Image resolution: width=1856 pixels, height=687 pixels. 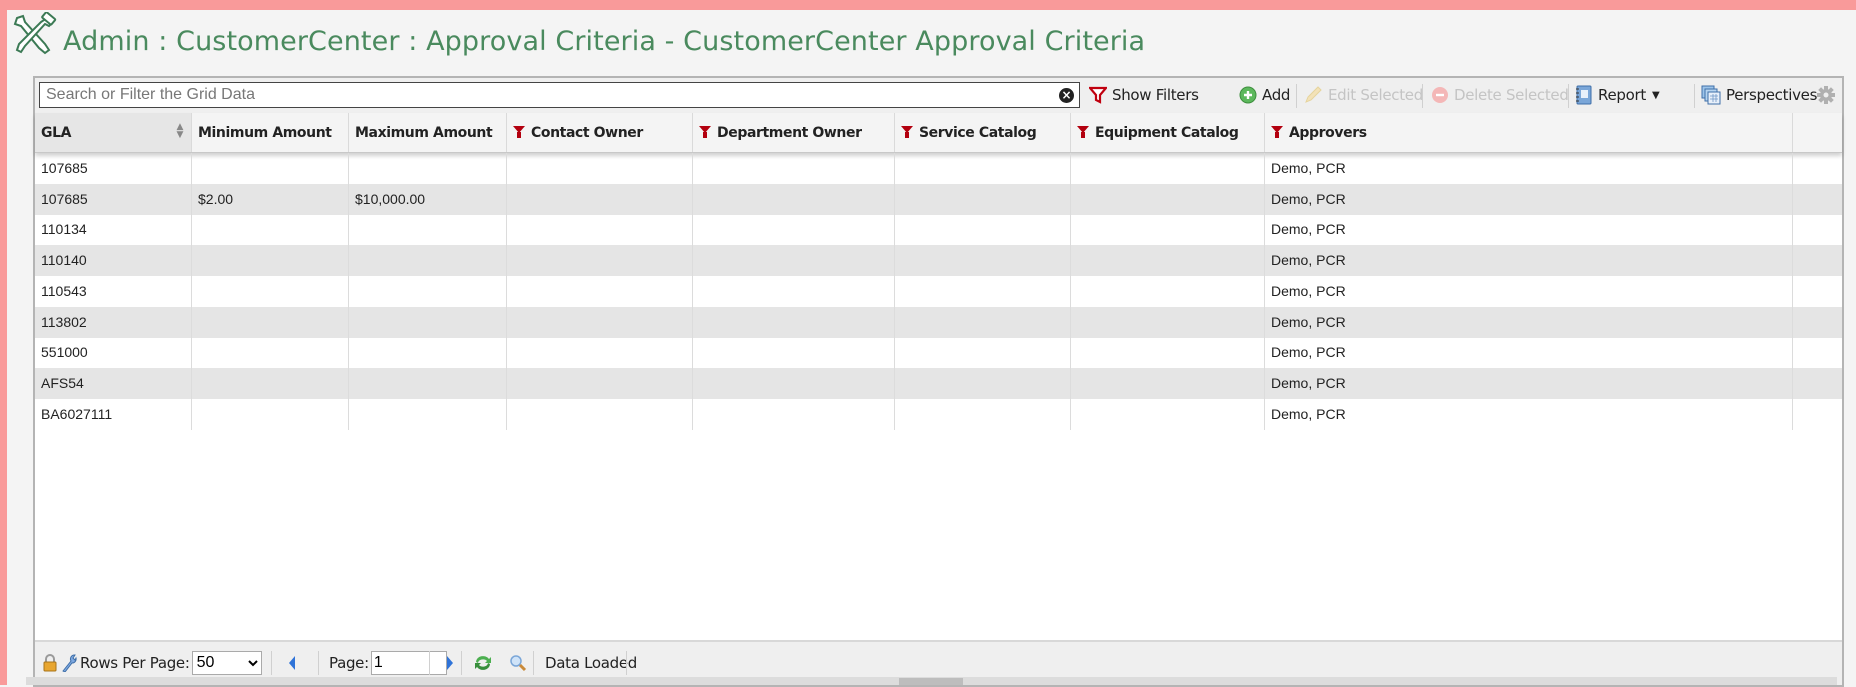 I want to click on report-dropdown: Report ▼, so click(x=1617, y=95).